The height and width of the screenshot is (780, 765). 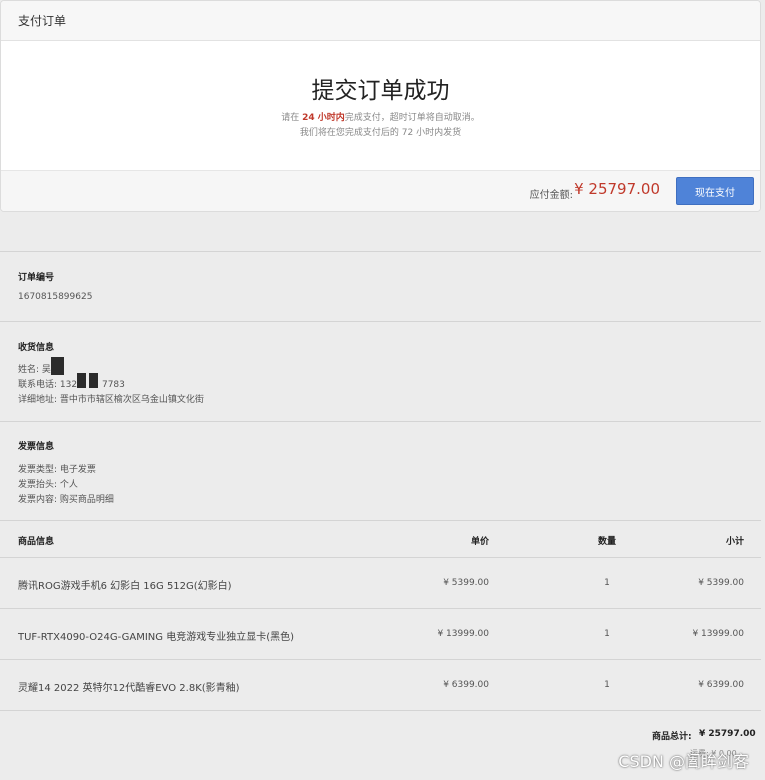 I want to click on success-title: 提交订单成功, so click(x=380, y=91).